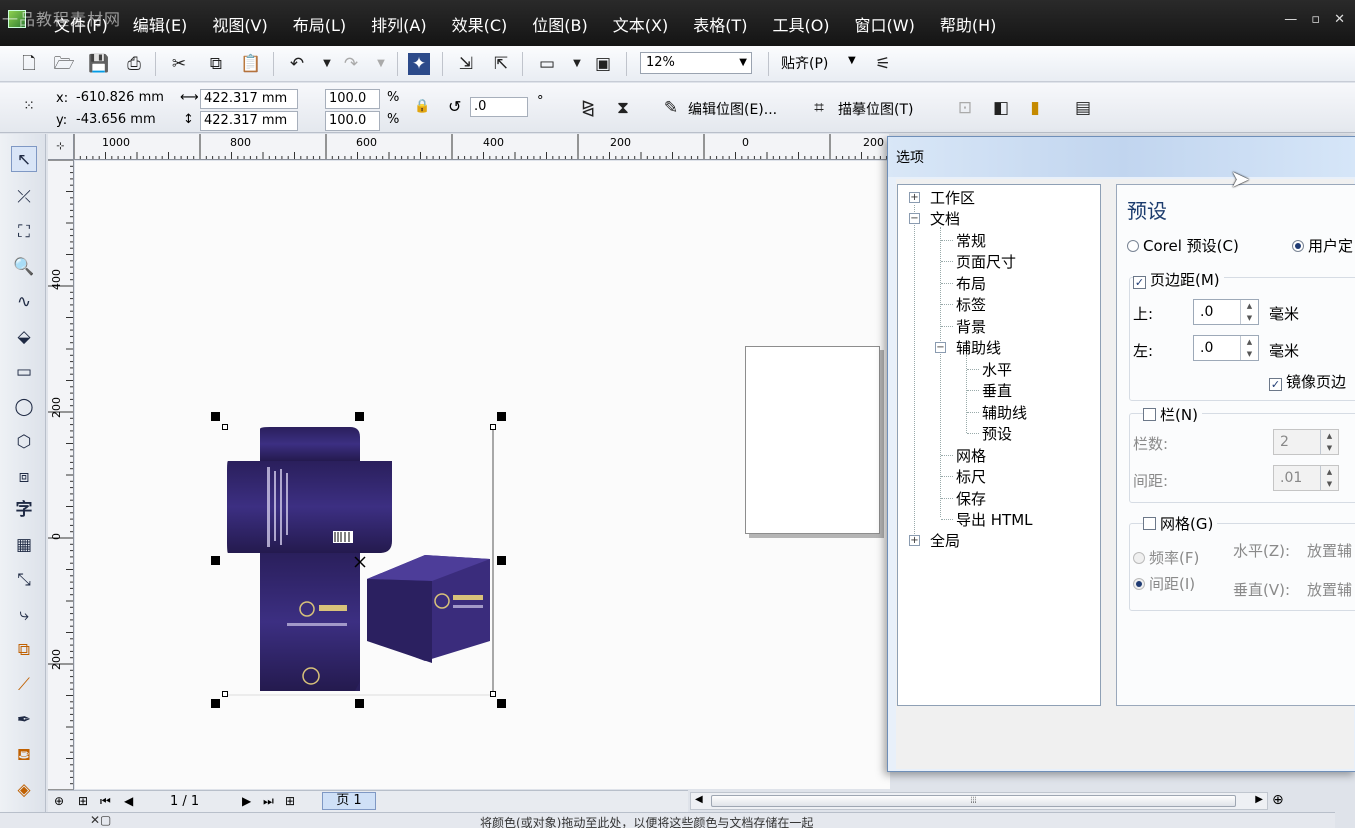 This screenshot has height=828, width=1355. What do you see at coordinates (297, 64) in the screenshot?
I see `undo-icon: ↶` at bounding box center [297, 64].